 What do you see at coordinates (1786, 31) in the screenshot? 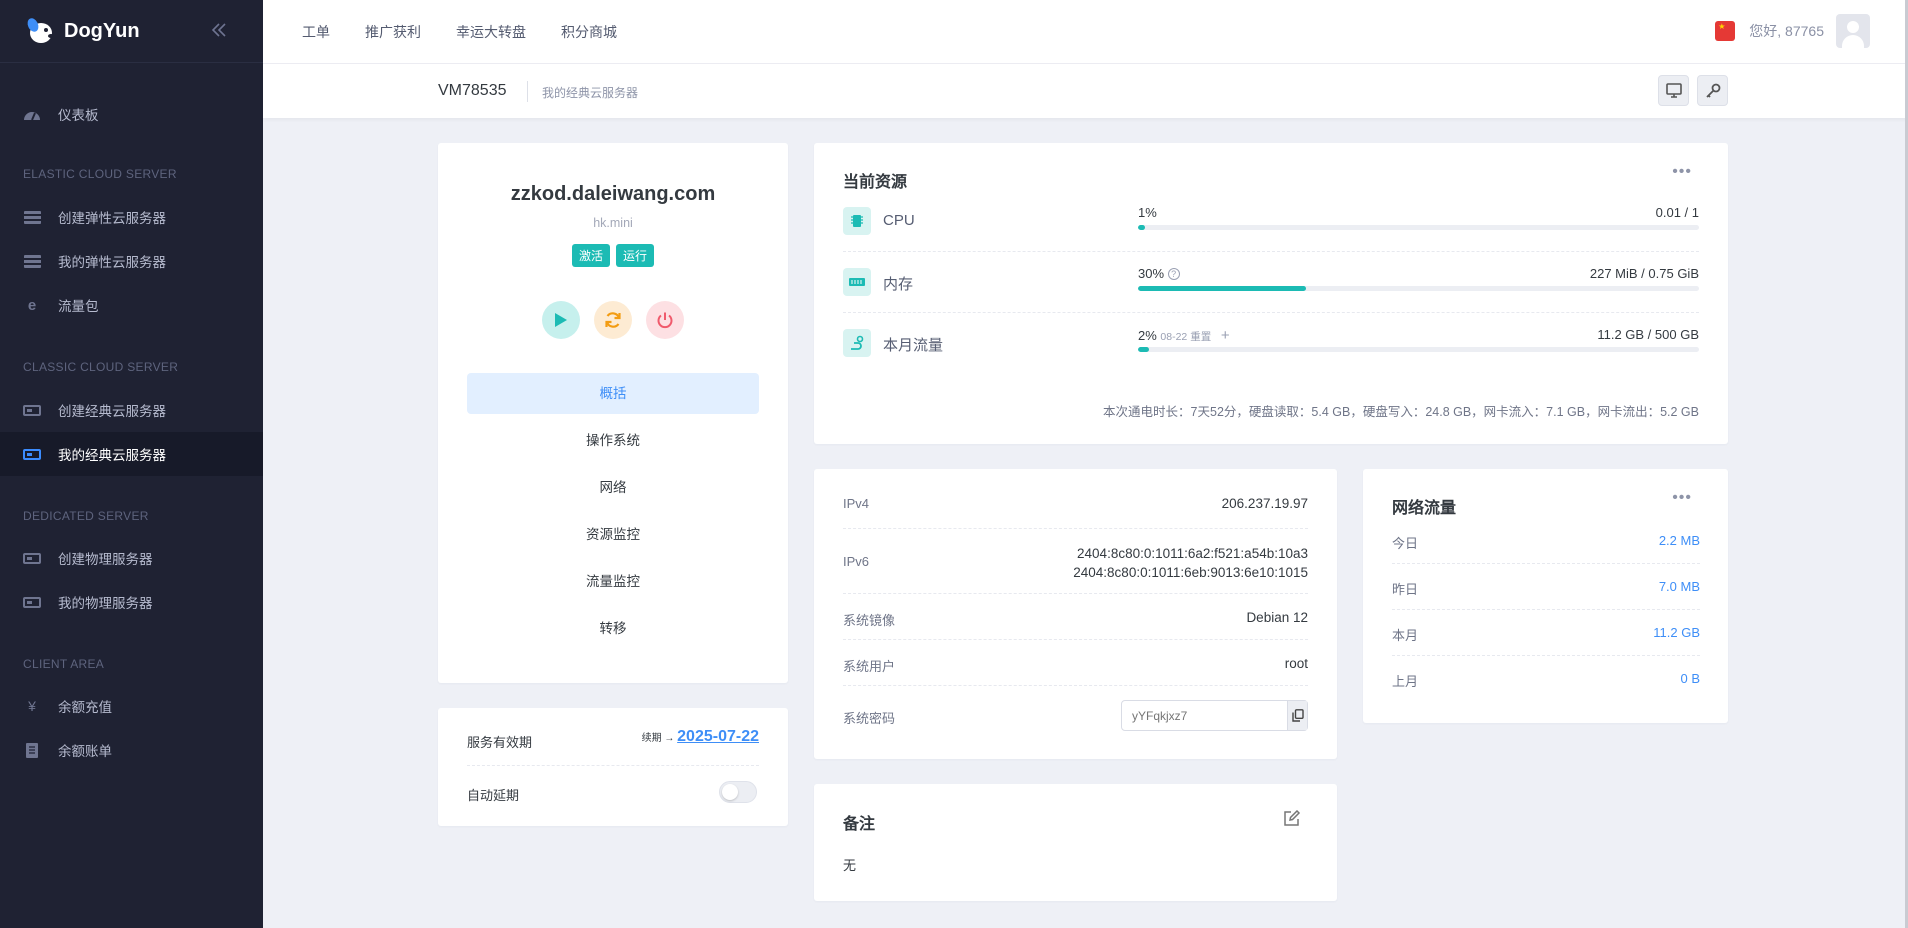
I see `user-greeting: 您好, 87765` at bounding box center [1786, 31].